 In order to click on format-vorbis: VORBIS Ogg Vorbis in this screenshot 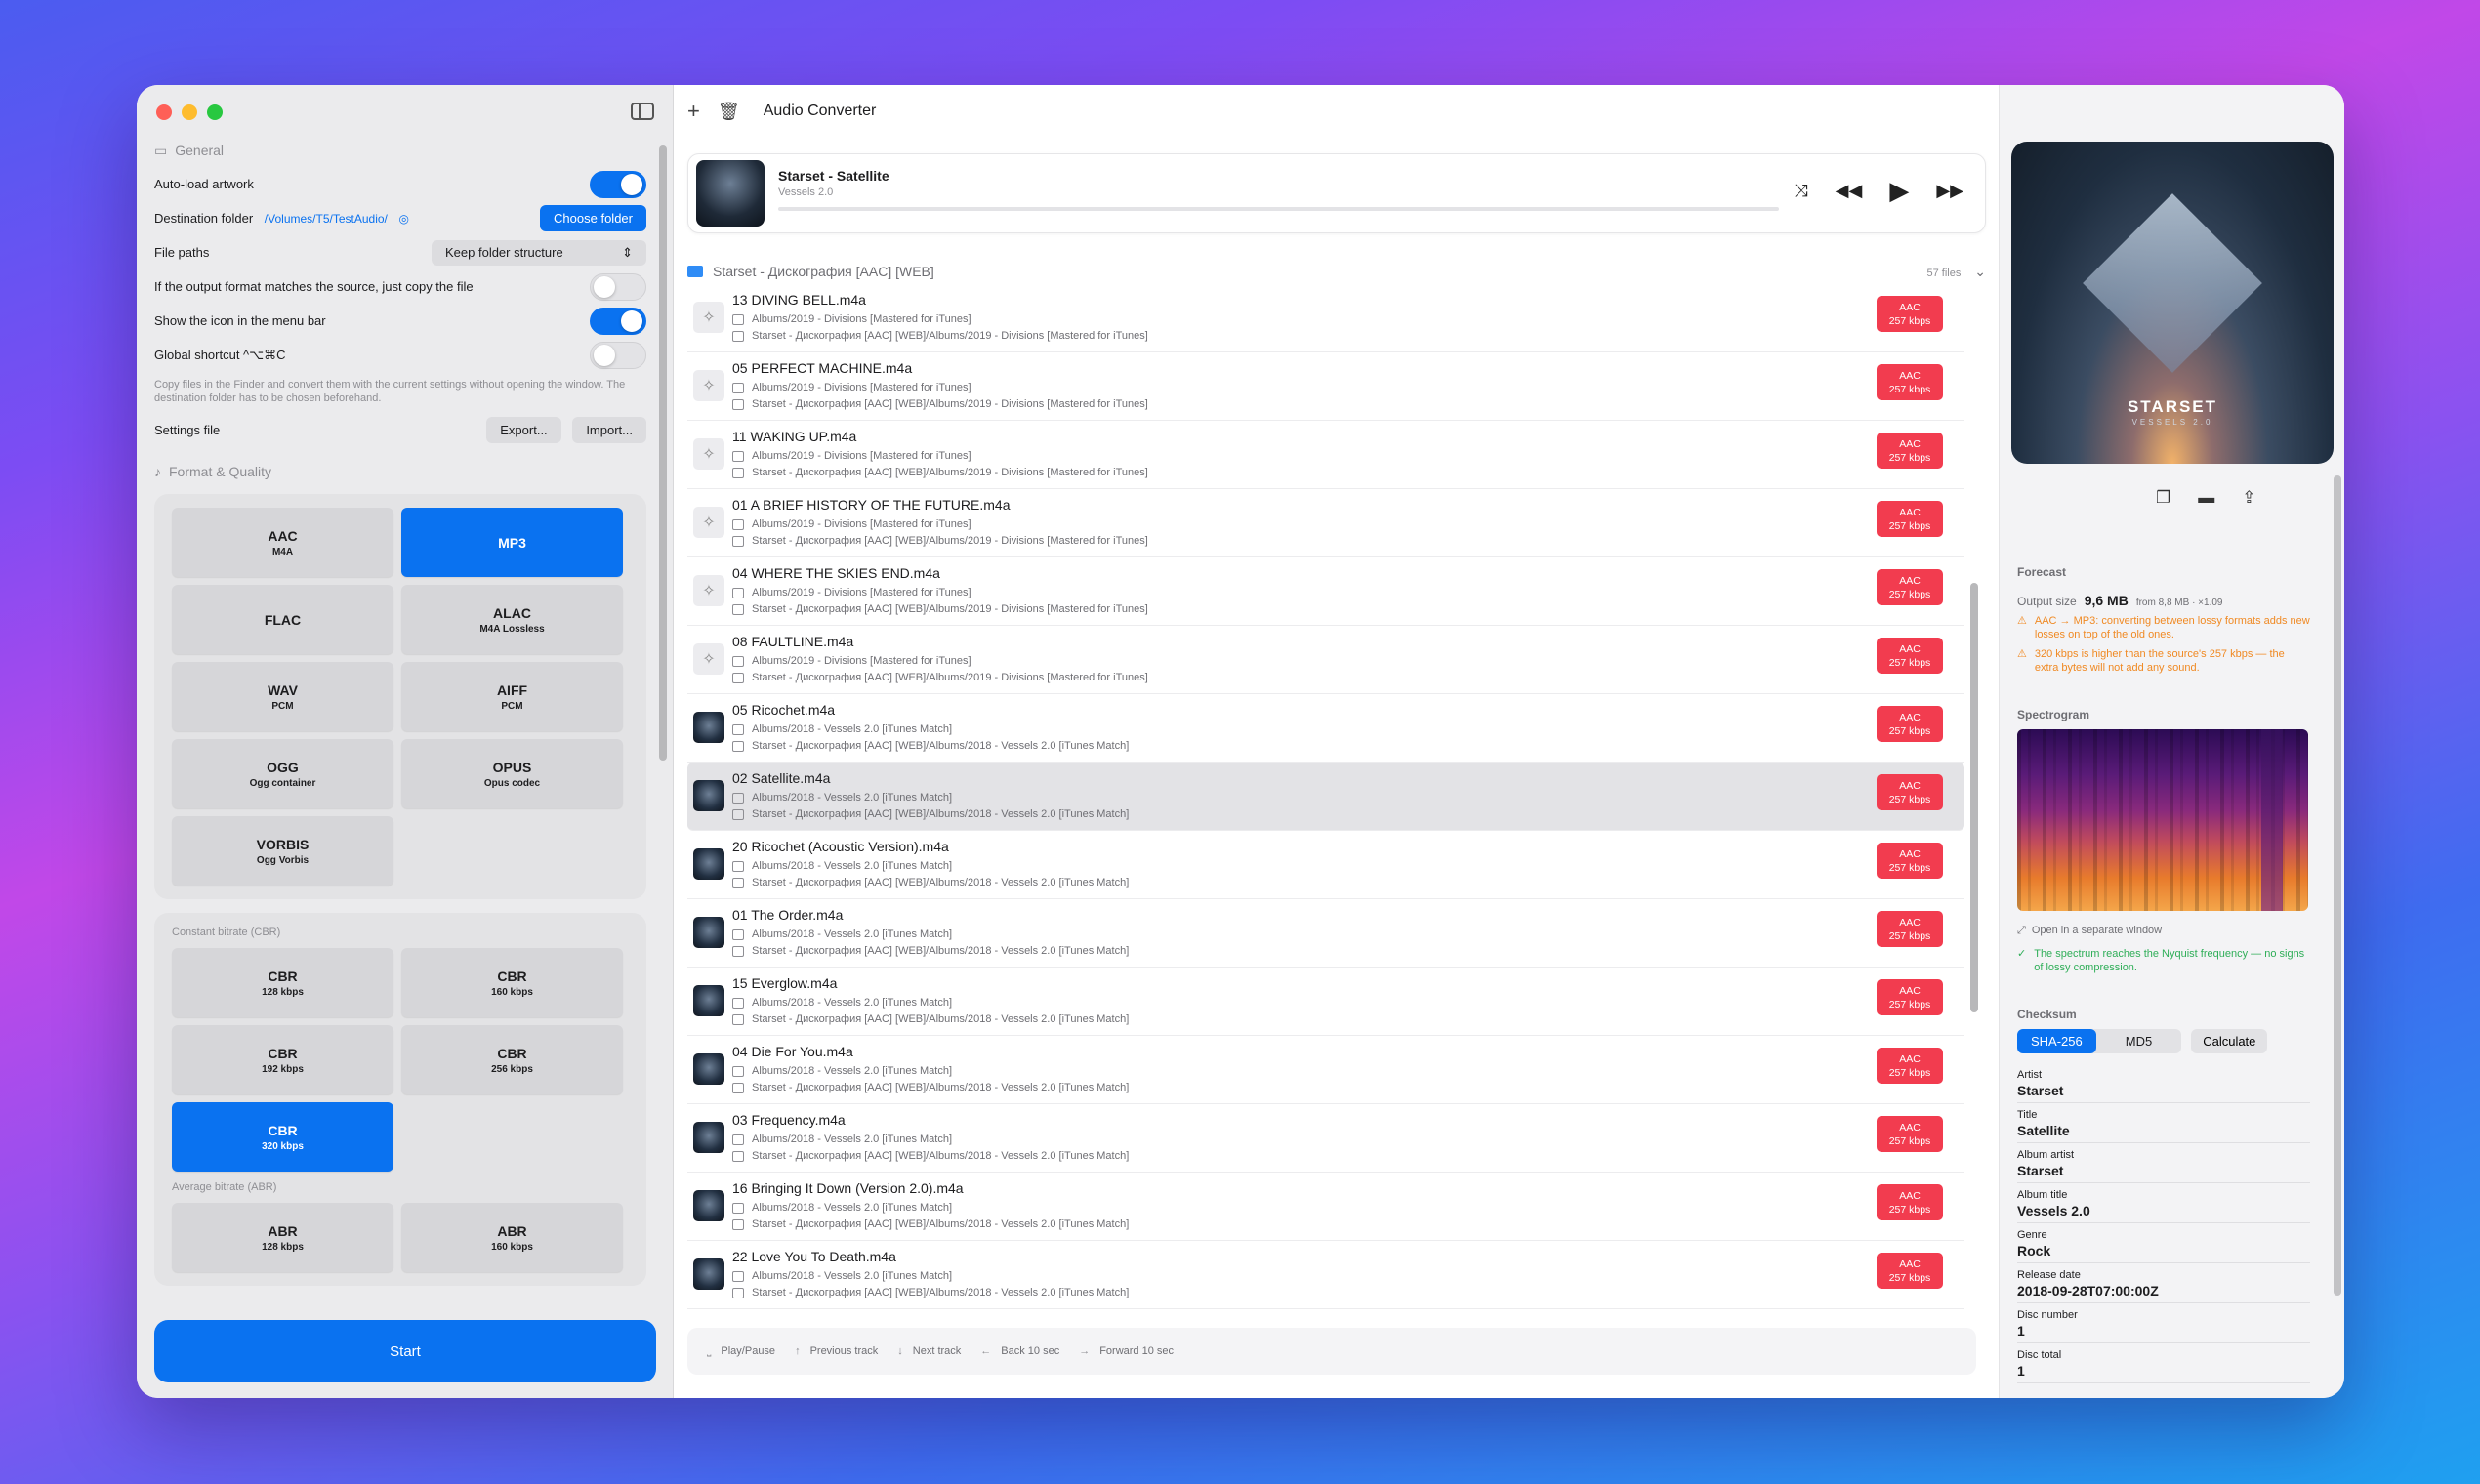, I will do `click(282, 851)`.